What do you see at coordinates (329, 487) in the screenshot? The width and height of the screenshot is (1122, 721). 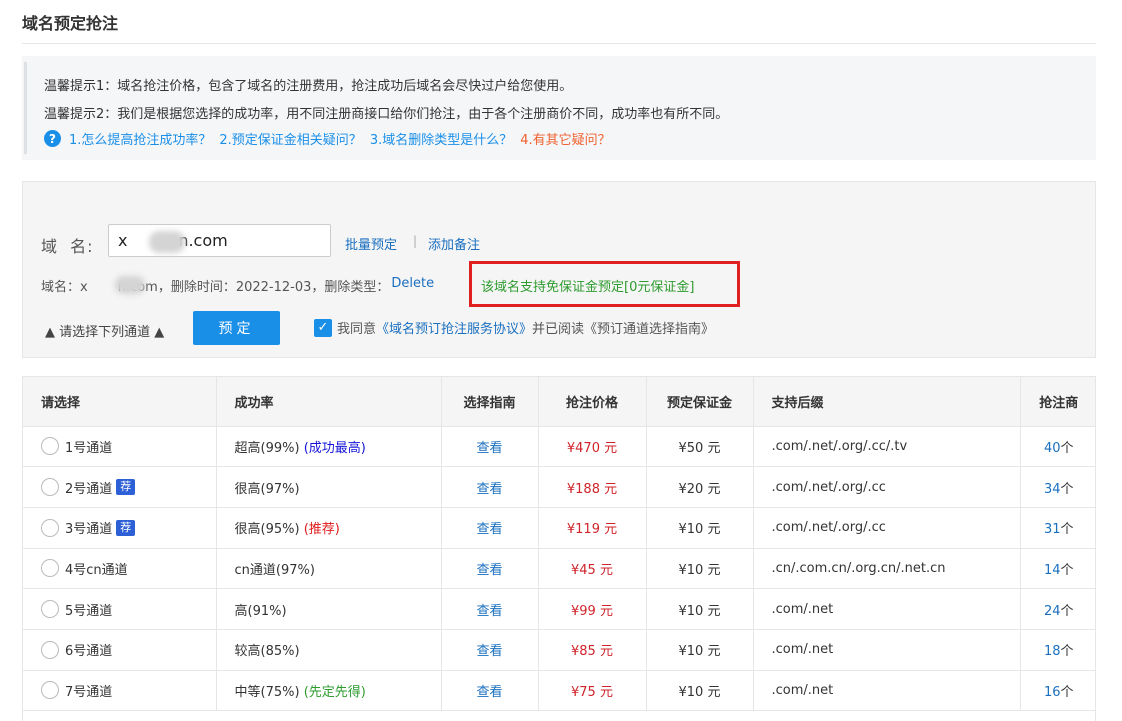 I see `rate-cell: 很高(97%)` at bounding box center [329, 487].